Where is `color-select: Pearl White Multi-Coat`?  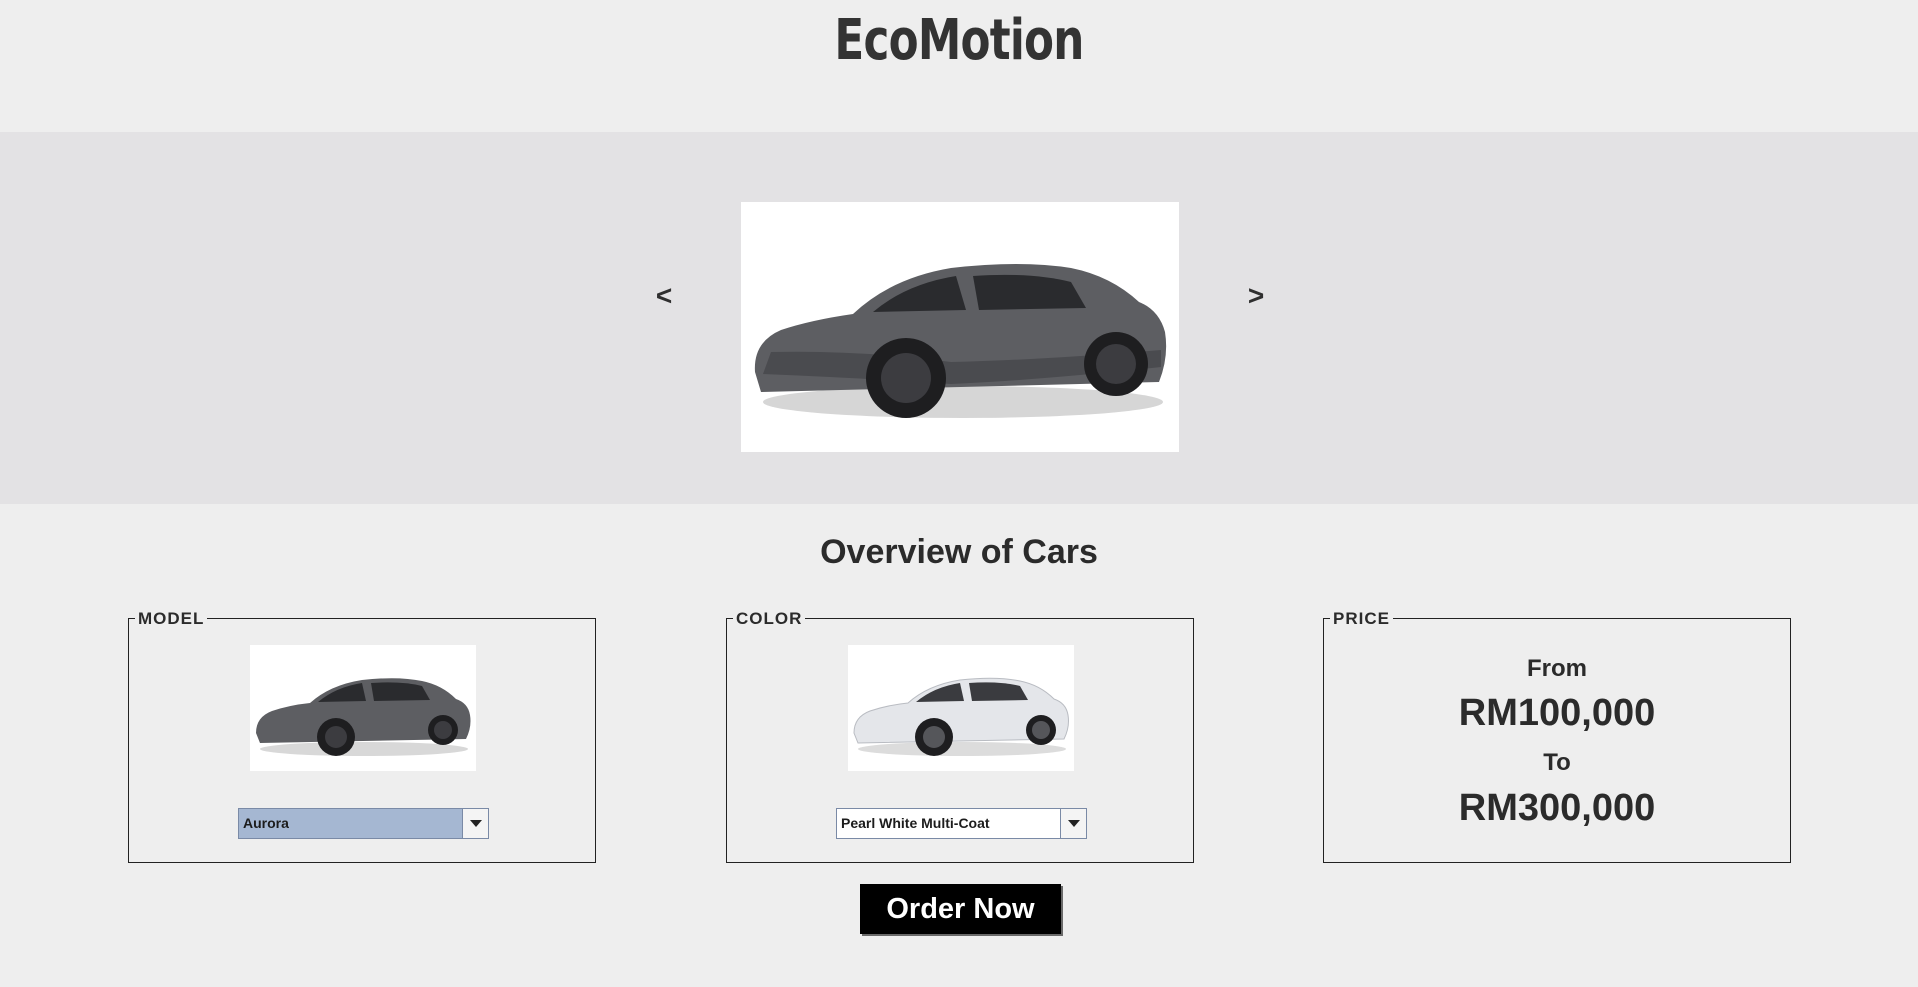
color-select: Pearl White Multi-Coat is located at coordinates (961, 823).